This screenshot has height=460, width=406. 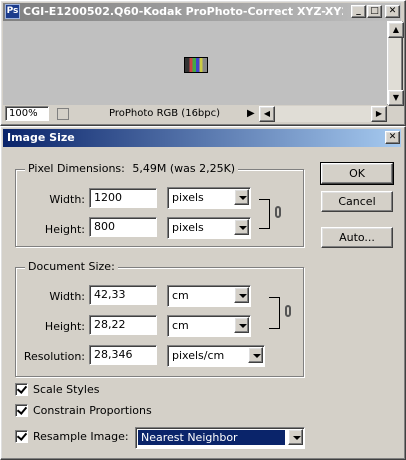 I want to click on close-button: ✕, so click(x=392, y=11).